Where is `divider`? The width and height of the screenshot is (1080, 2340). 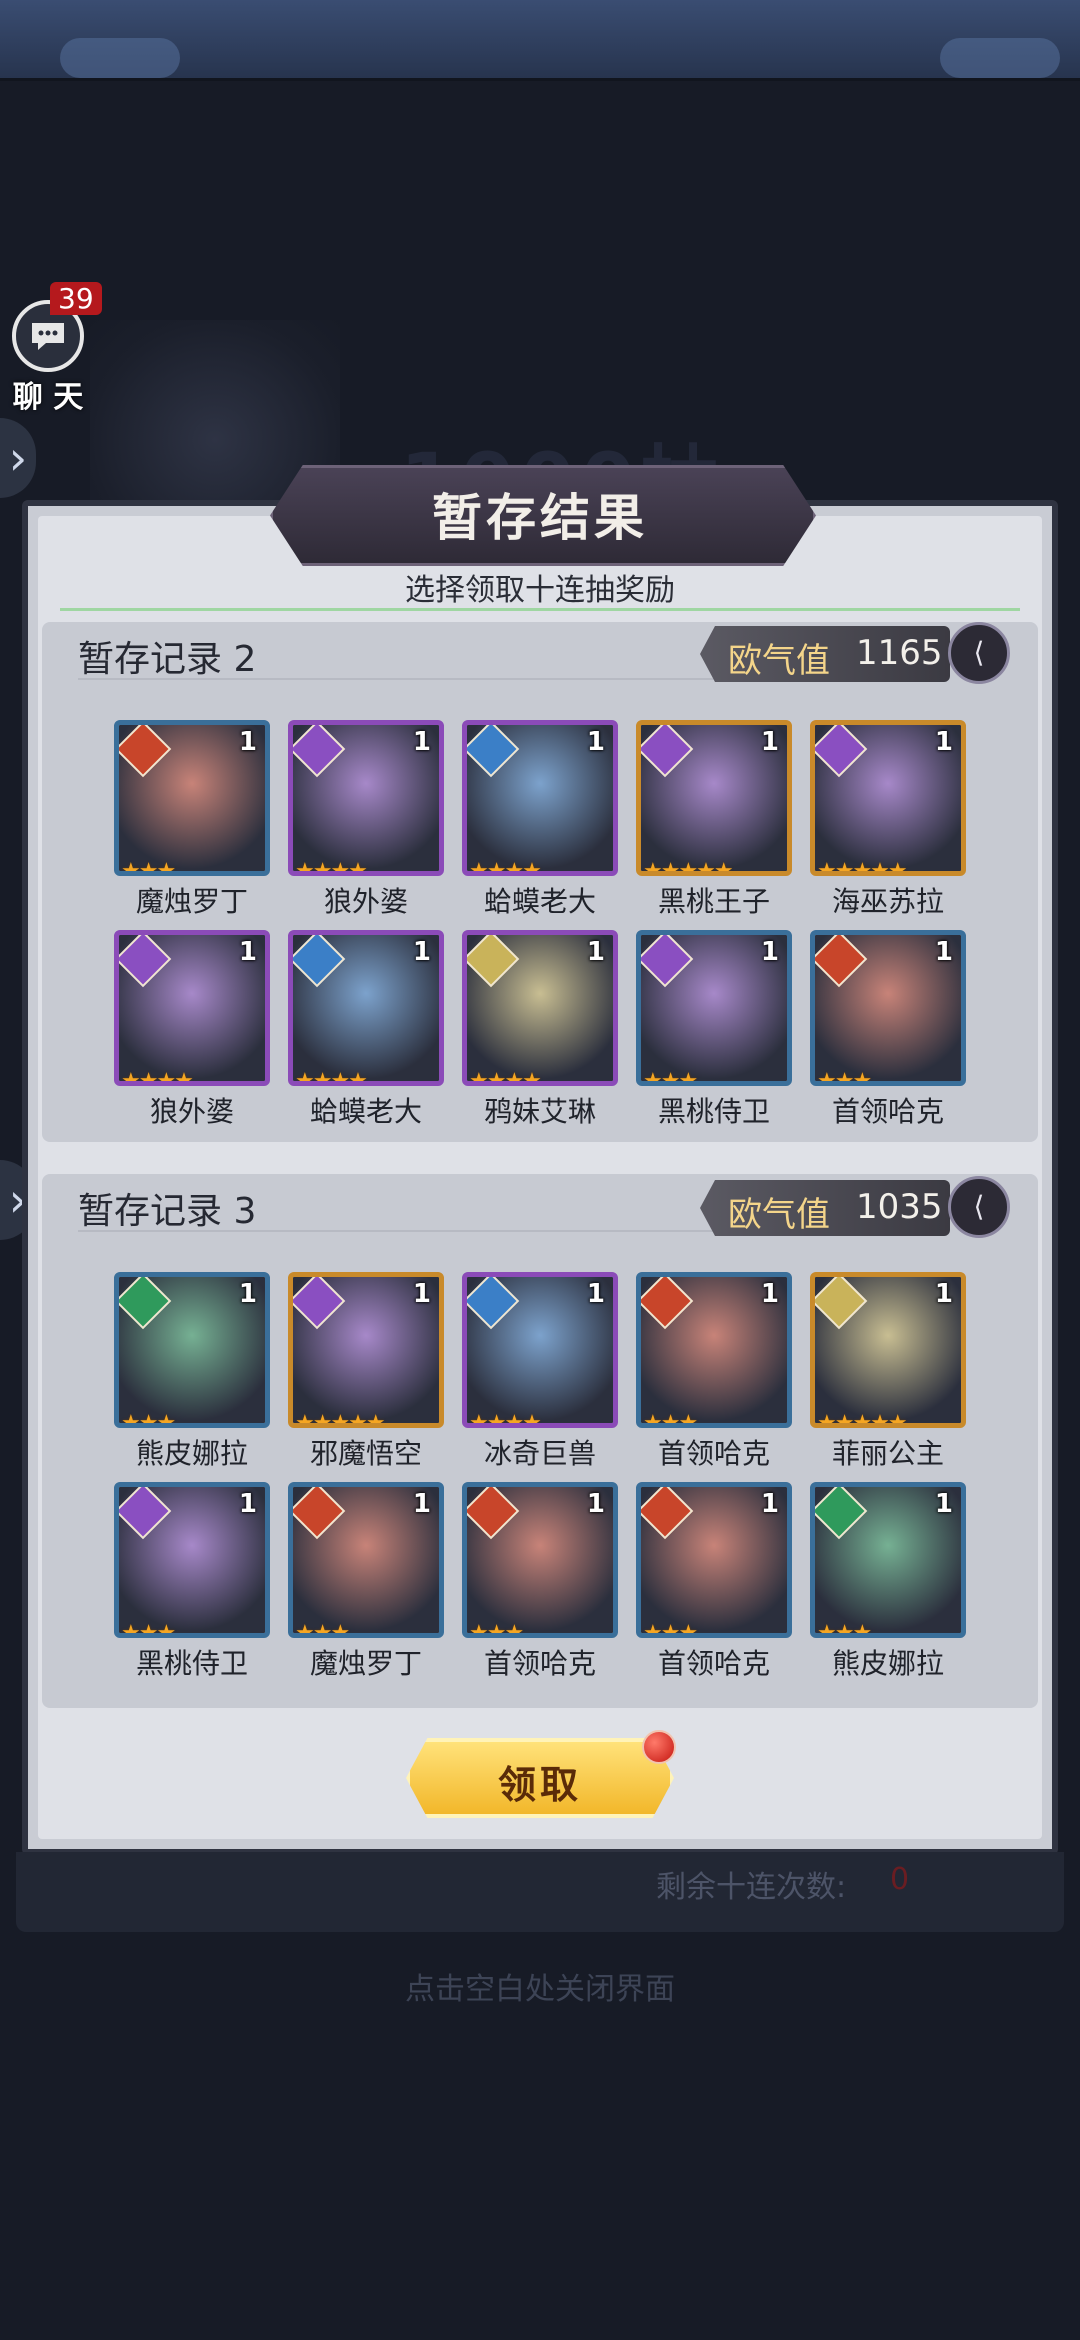
divider is located at coordinates (540, 609).